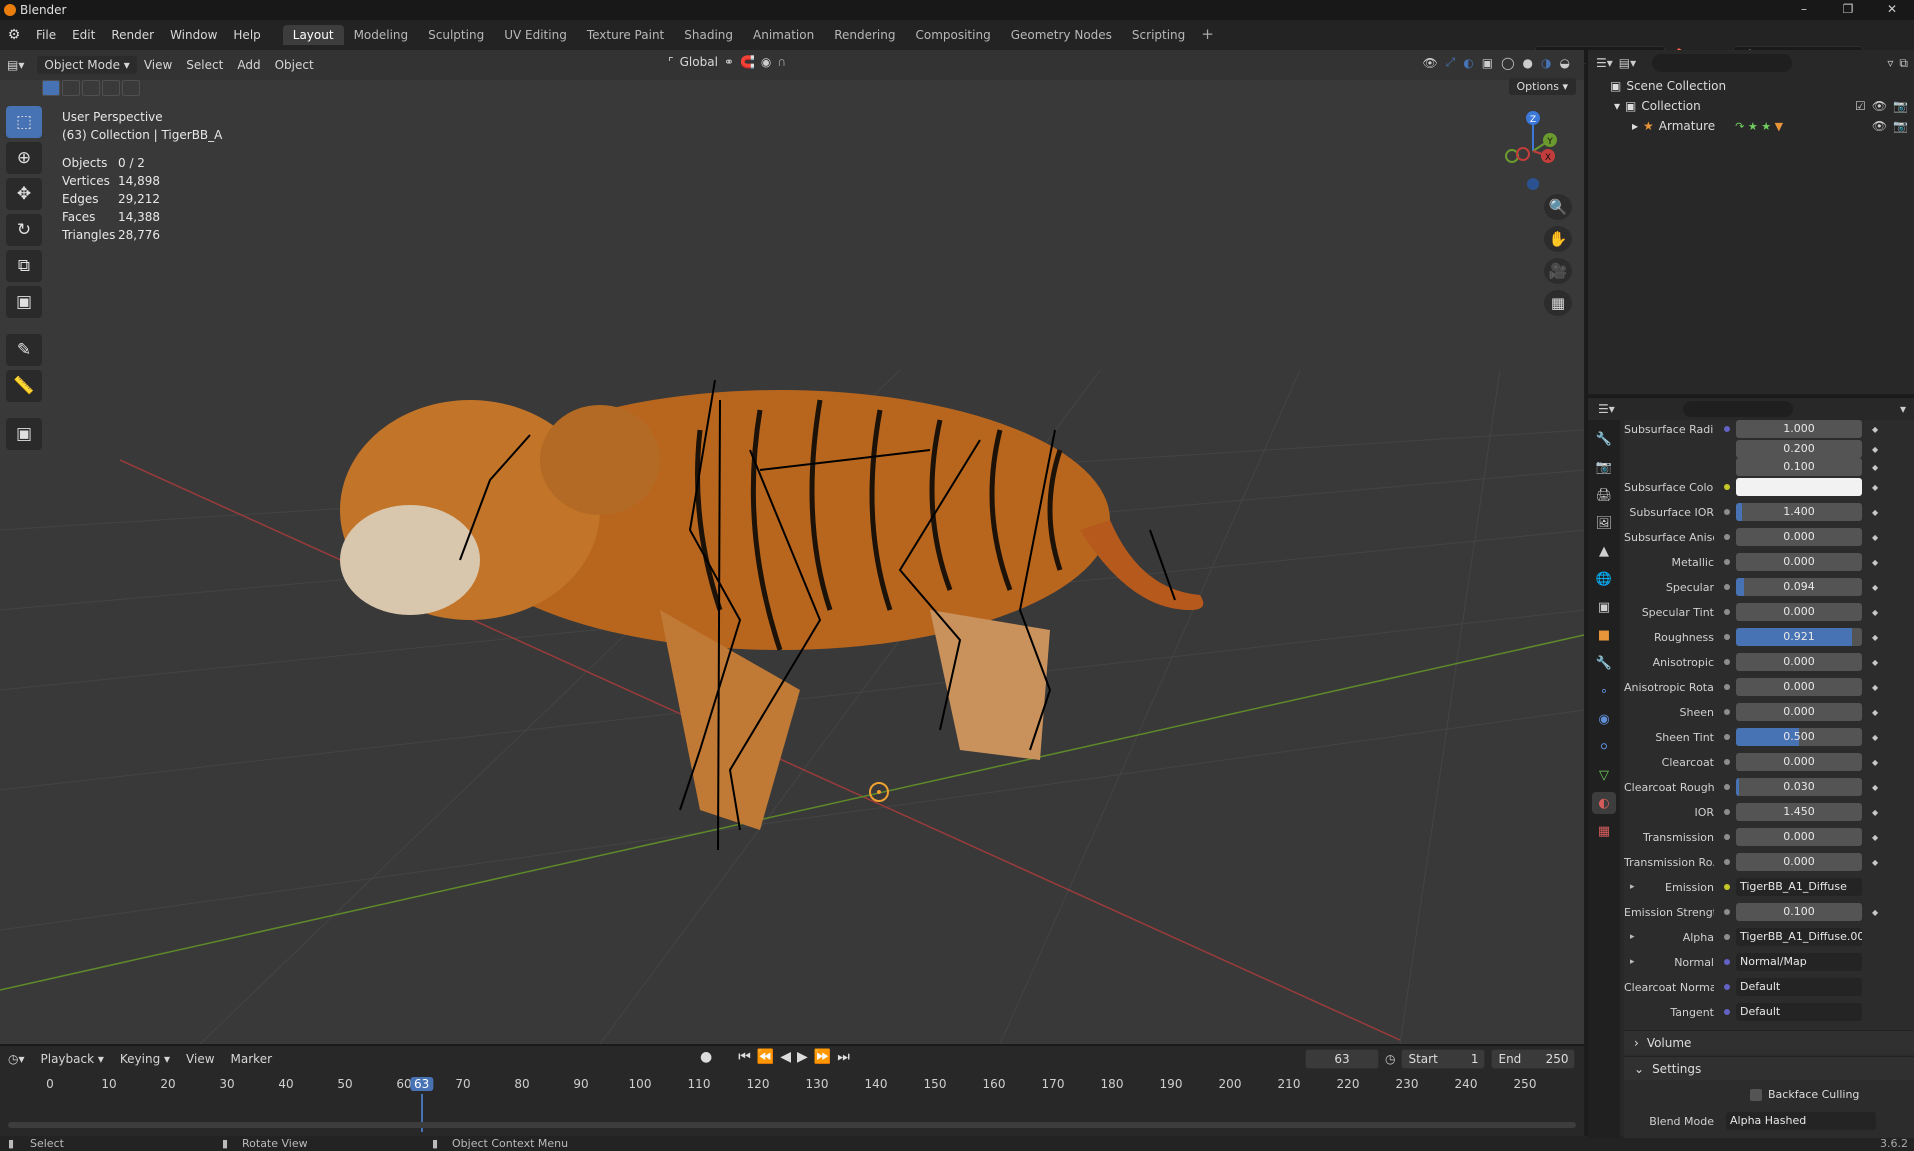  I want to click on blender-menu-icon: ⚙, so click(14, 35).